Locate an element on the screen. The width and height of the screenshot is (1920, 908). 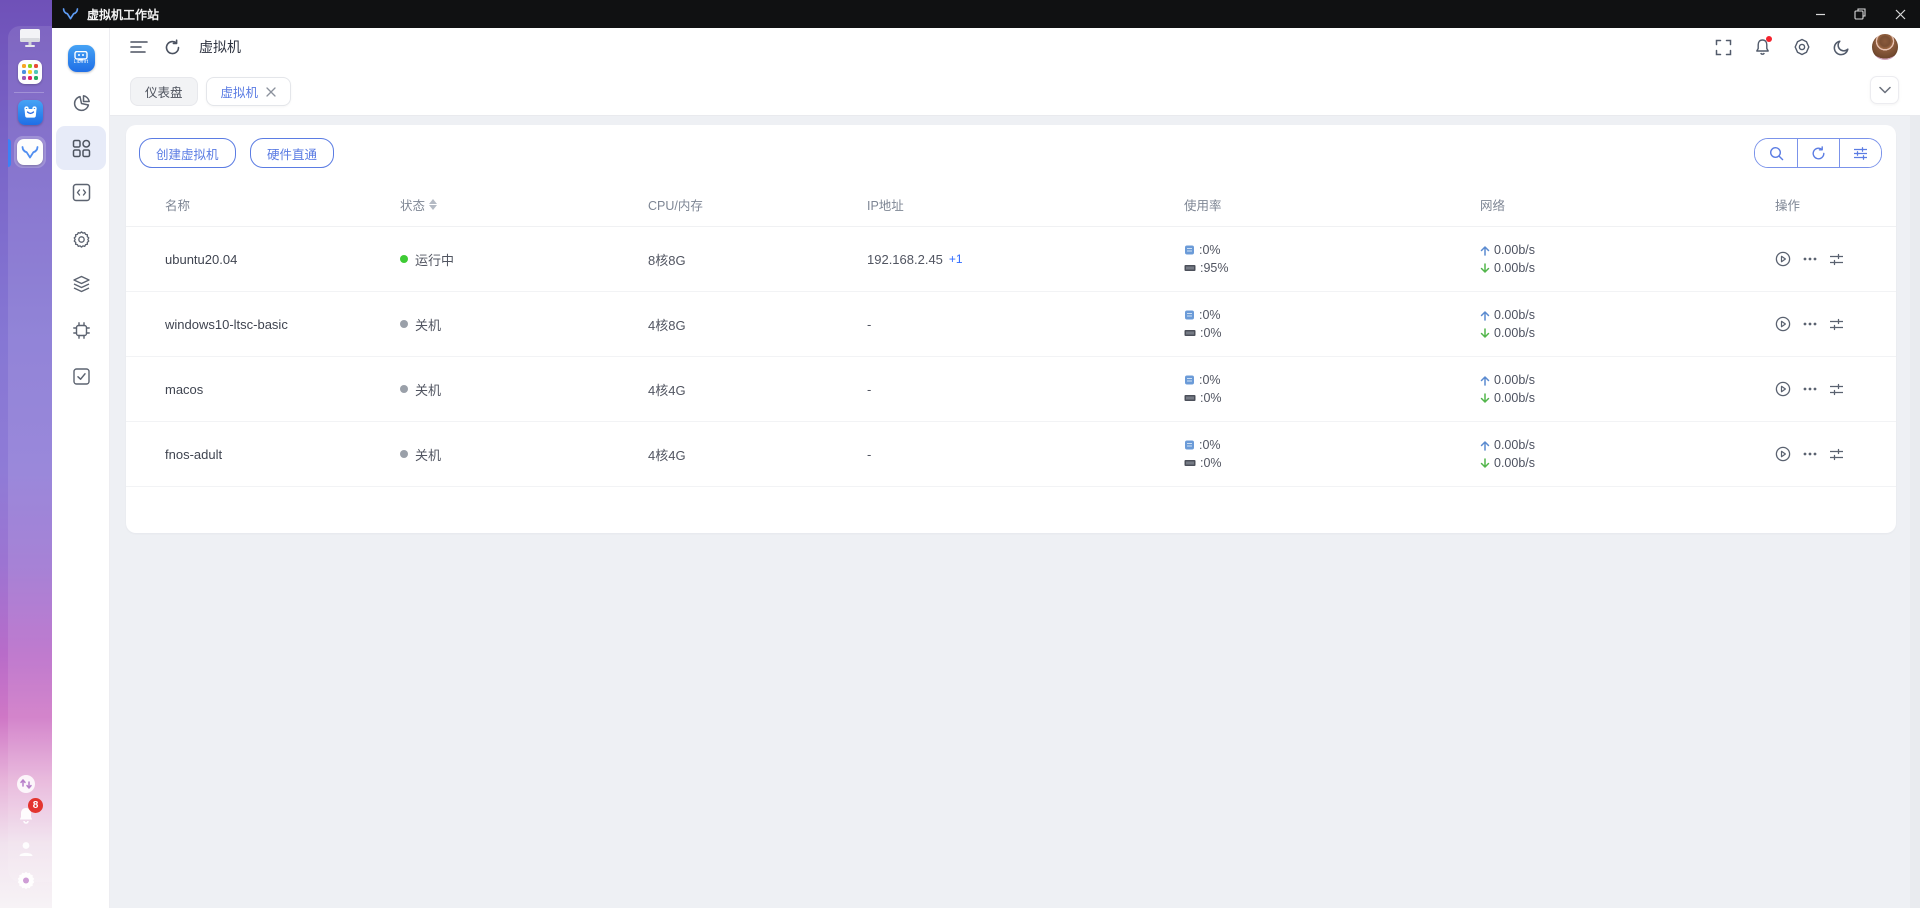
tab-close-icon is located at coordinates (271, 91).